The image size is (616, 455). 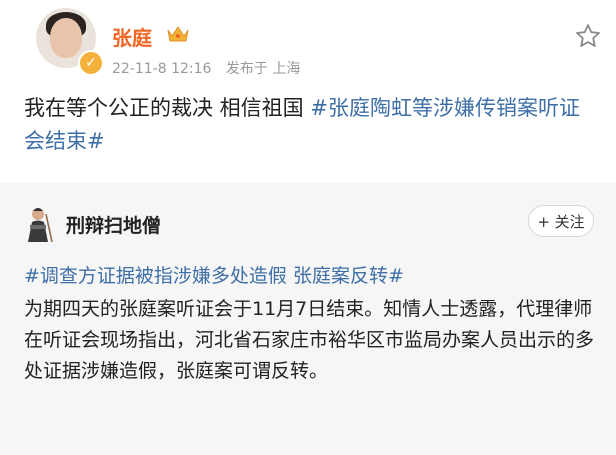 I want to click on post-time: 22-11-8 12:16, so click(x=162, y=69).